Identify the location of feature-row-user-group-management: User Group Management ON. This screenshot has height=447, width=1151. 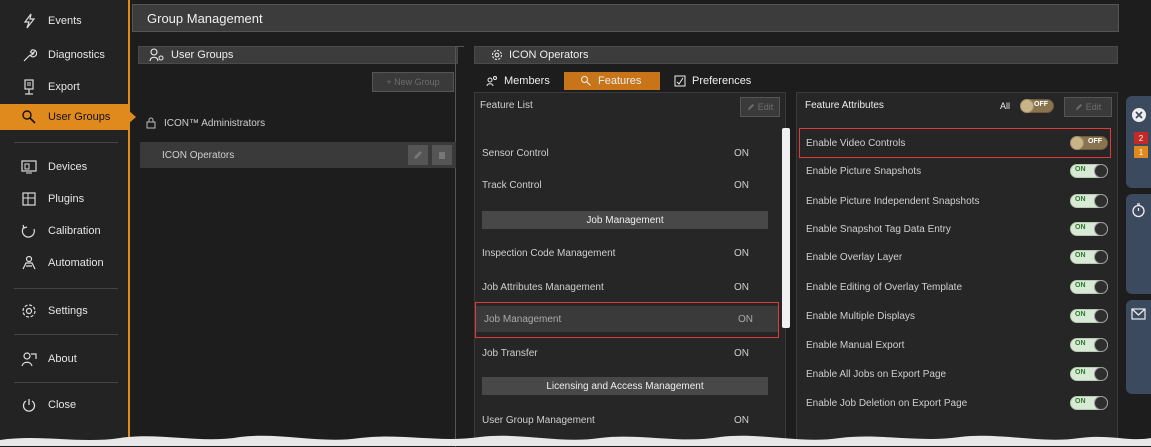
(624, 420).